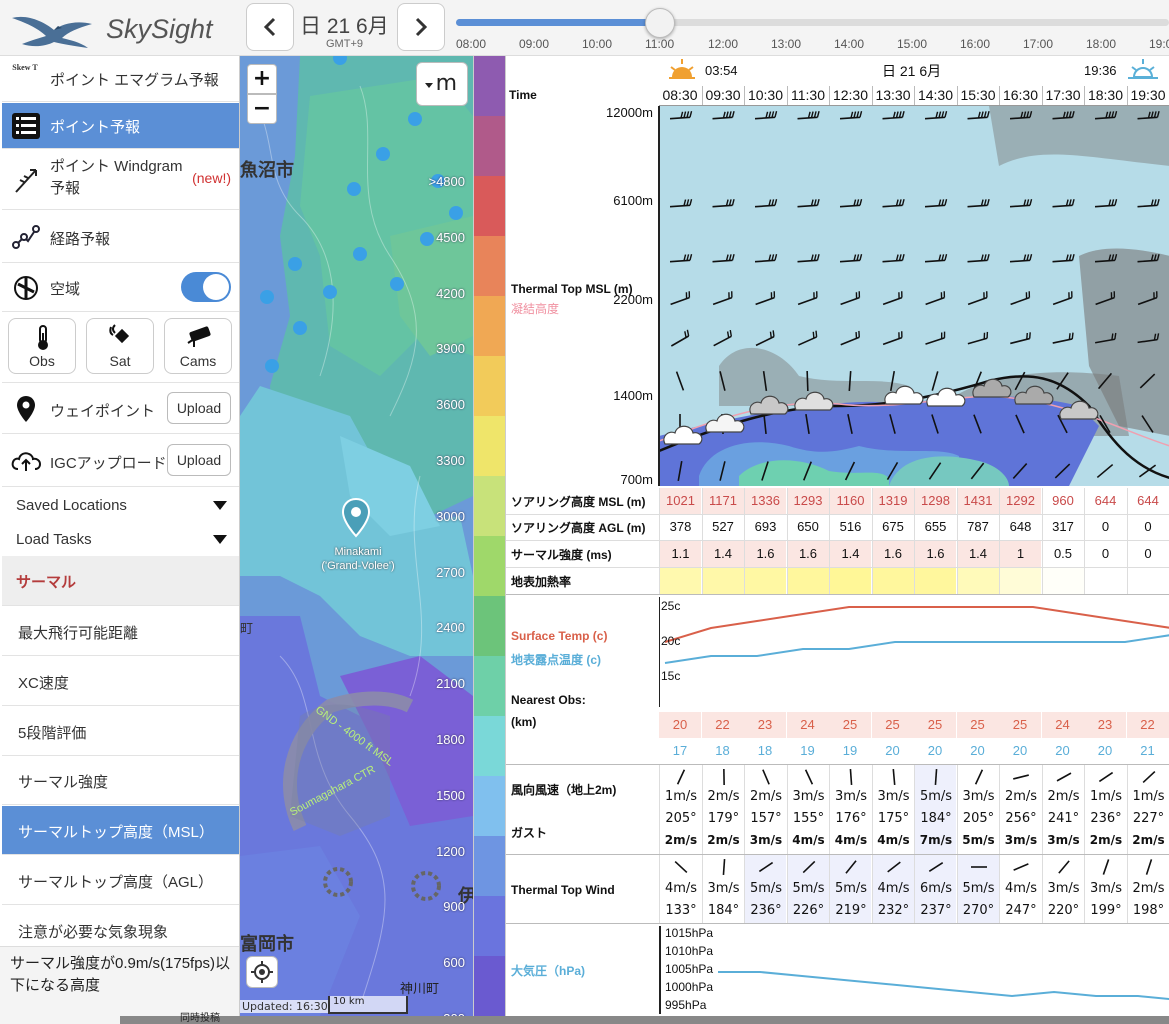  What do you see at coordinates (270, 27) in the screenshot?
I see `prev-day-button` at bounding box center [270, 27].